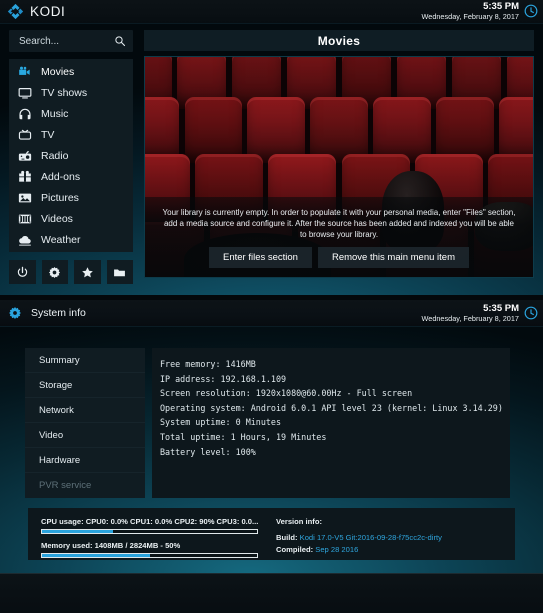 This screenshot has width=543, height=613. I want to click on memory-used-bar-fill, so click(96, 555).